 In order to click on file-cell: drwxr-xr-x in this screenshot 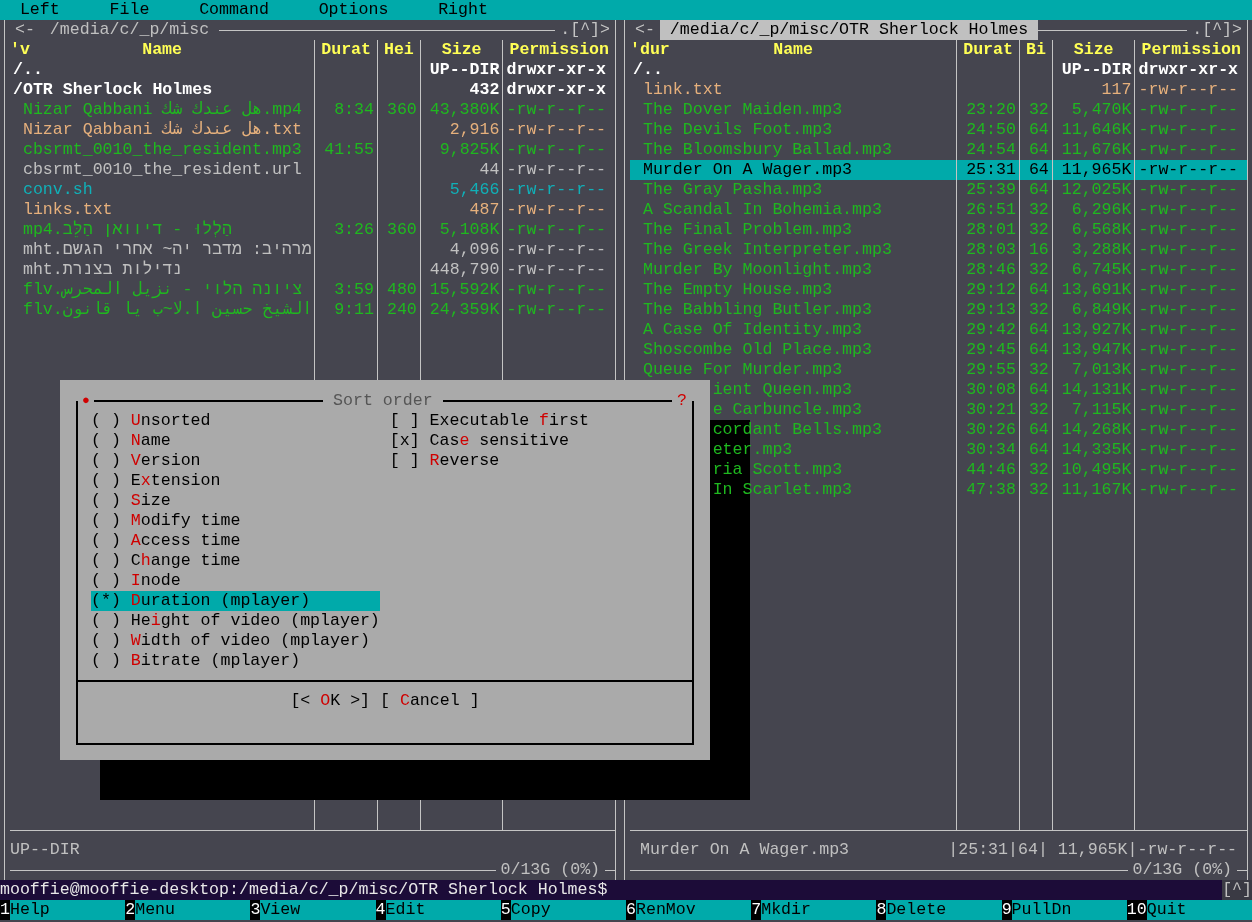, I will do `click(556, 90)`.